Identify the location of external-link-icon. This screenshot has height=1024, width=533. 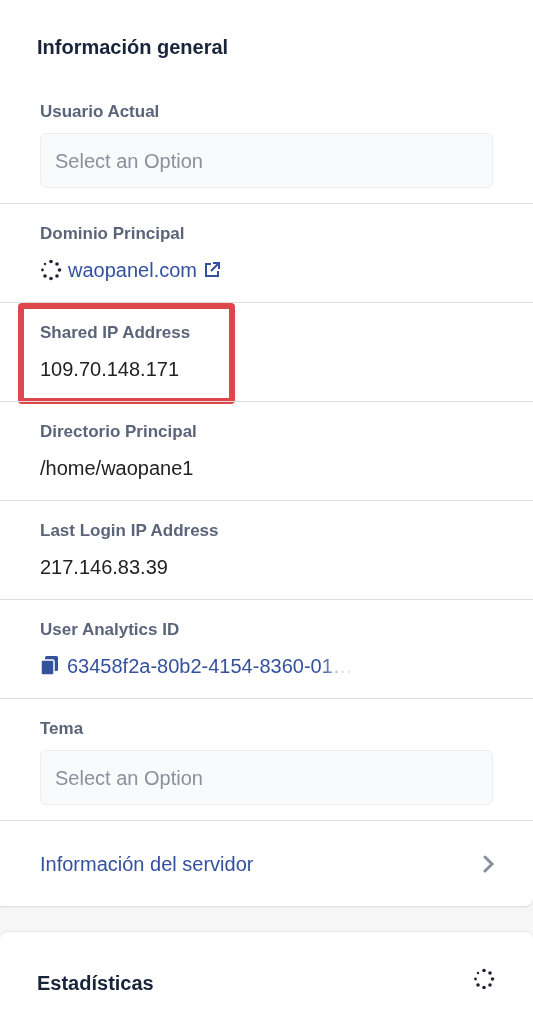
(211, 270).